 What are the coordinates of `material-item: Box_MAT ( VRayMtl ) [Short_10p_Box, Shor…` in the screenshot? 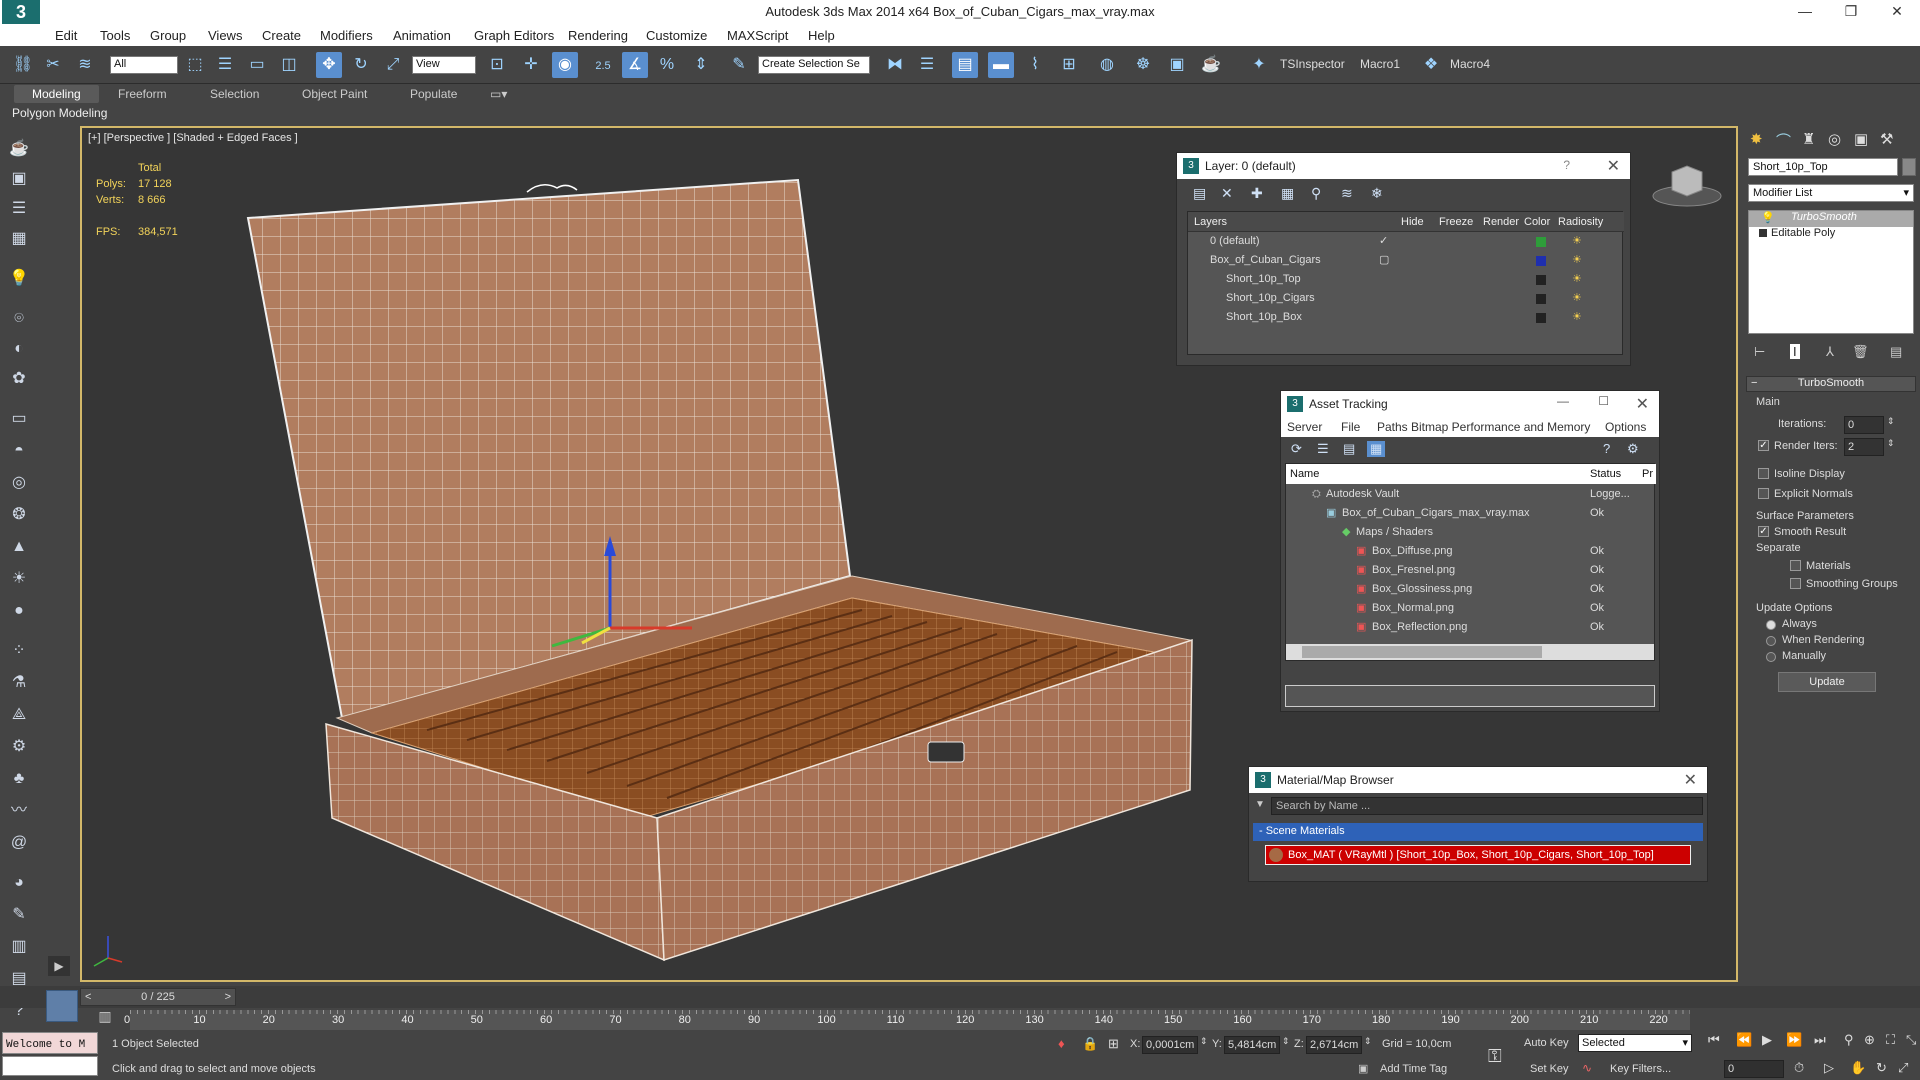 It's located at (1478, 855).